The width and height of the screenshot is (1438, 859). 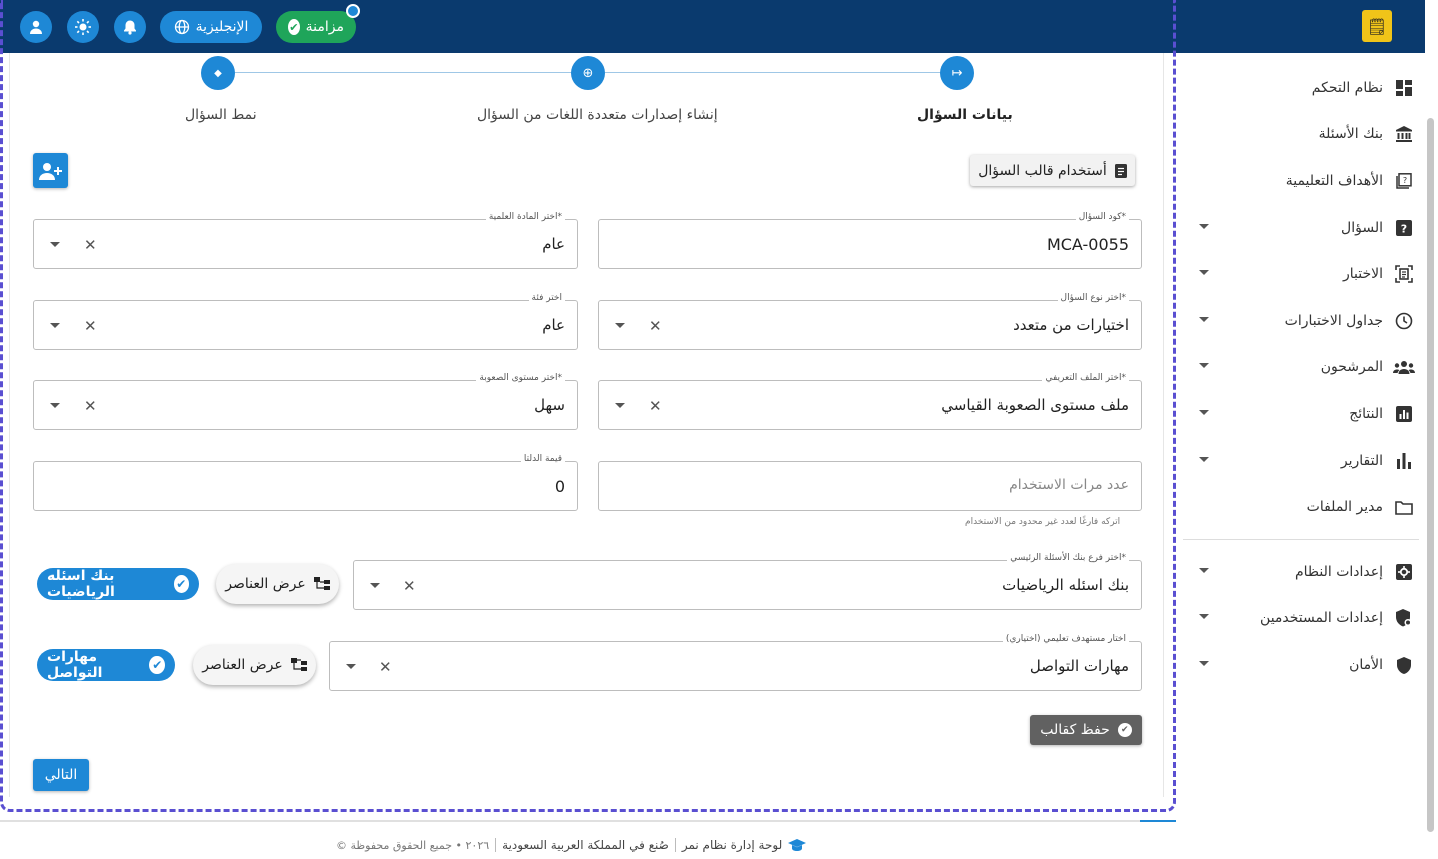 I want to click on user-shield-icon, so click(x=1404, y=618).